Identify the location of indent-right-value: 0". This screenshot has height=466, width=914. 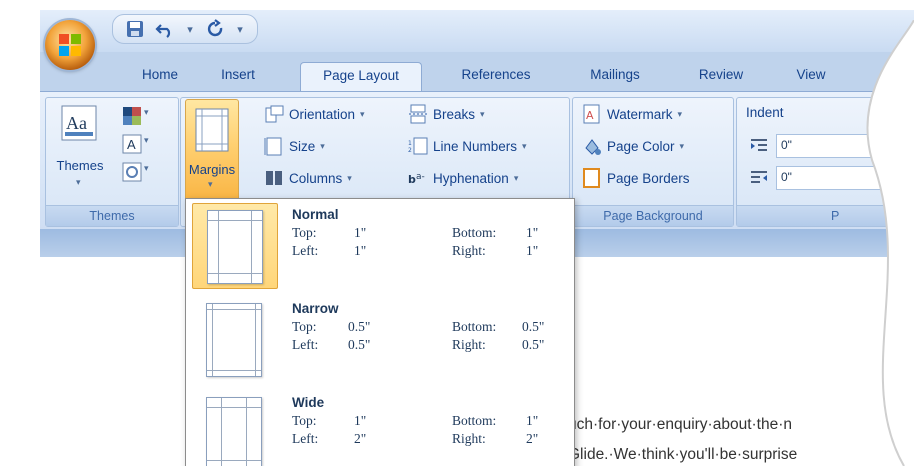
(786, 177).